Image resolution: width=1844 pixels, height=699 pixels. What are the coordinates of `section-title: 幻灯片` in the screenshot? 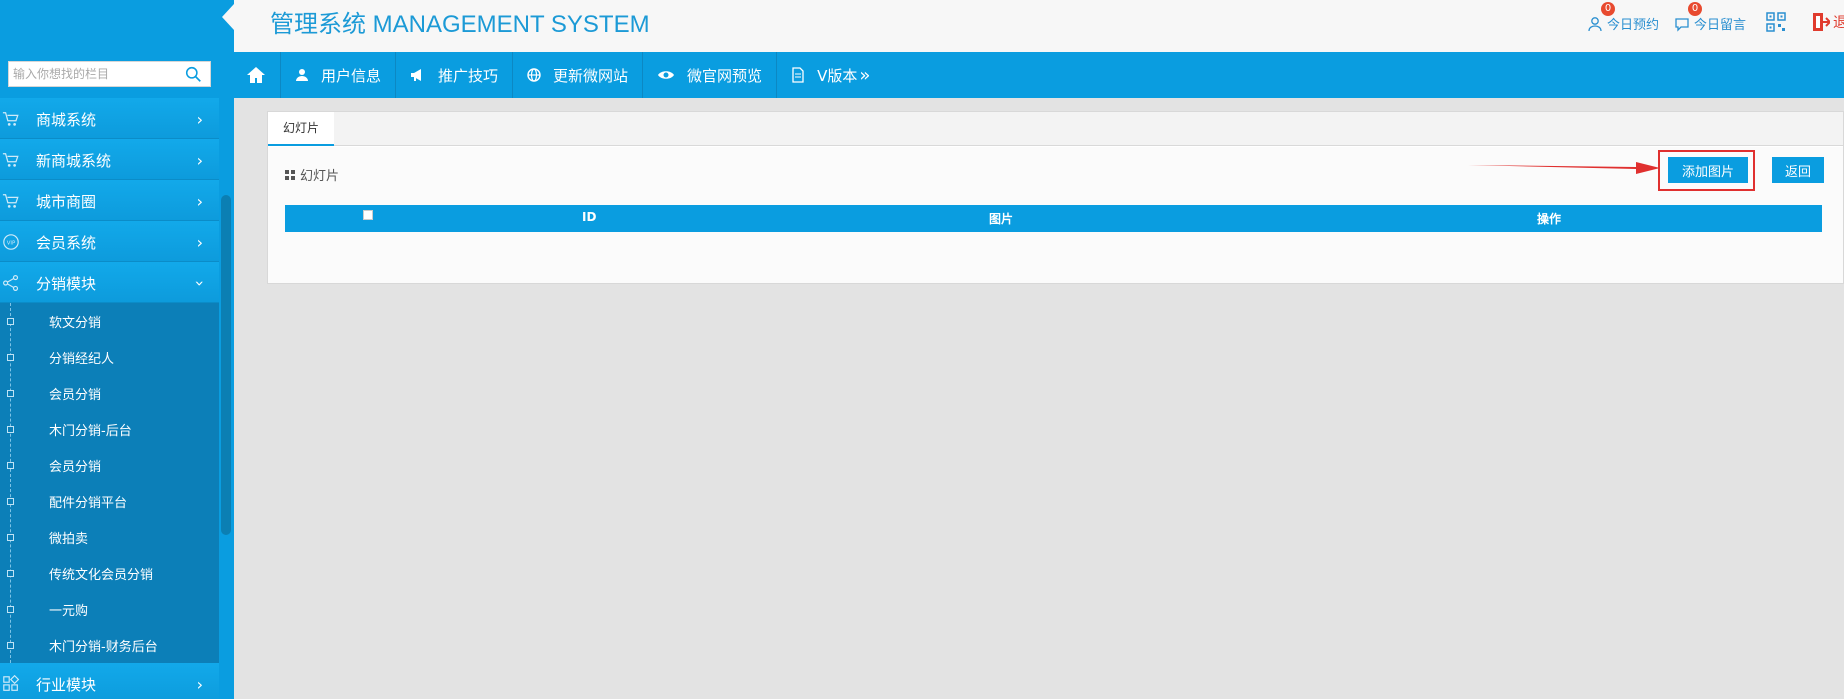 It's located at (312, 174).